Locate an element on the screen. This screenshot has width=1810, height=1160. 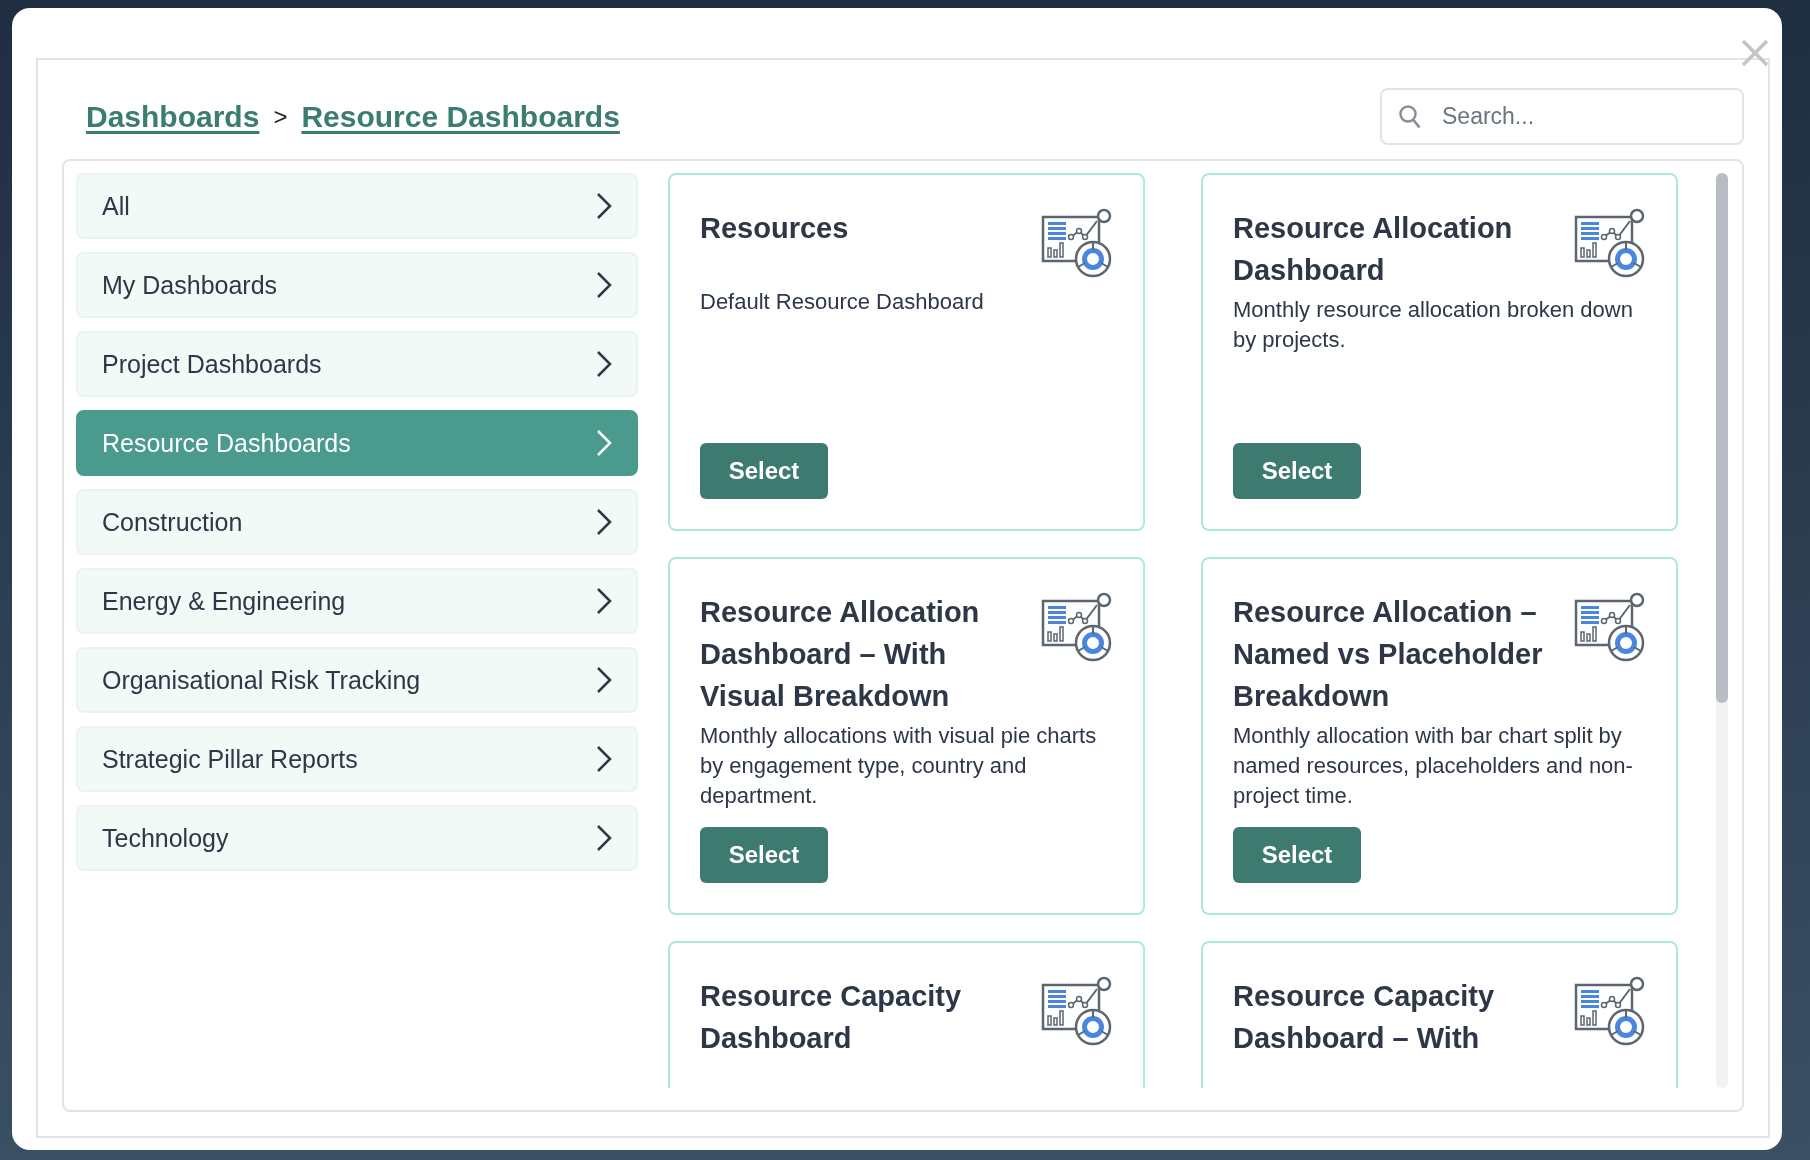
category-item: Construction is located at coordinates (357, 522).